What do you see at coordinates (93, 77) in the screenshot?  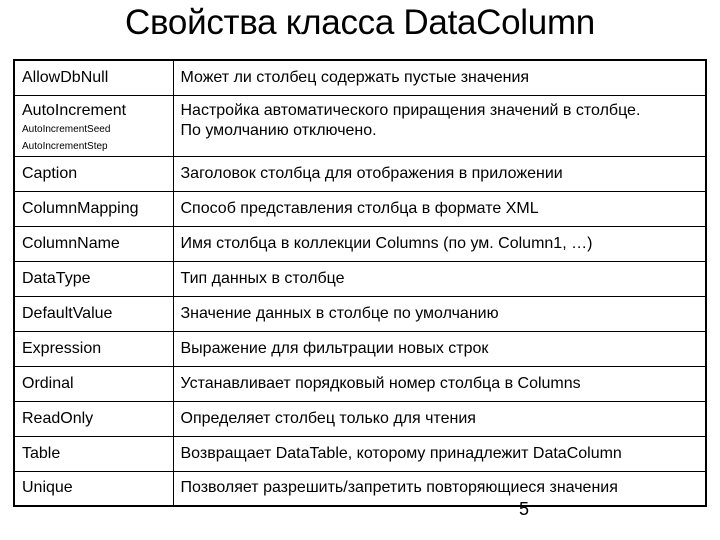 I see `property-name: AllowDbNull` at bounding box center [93, 77].